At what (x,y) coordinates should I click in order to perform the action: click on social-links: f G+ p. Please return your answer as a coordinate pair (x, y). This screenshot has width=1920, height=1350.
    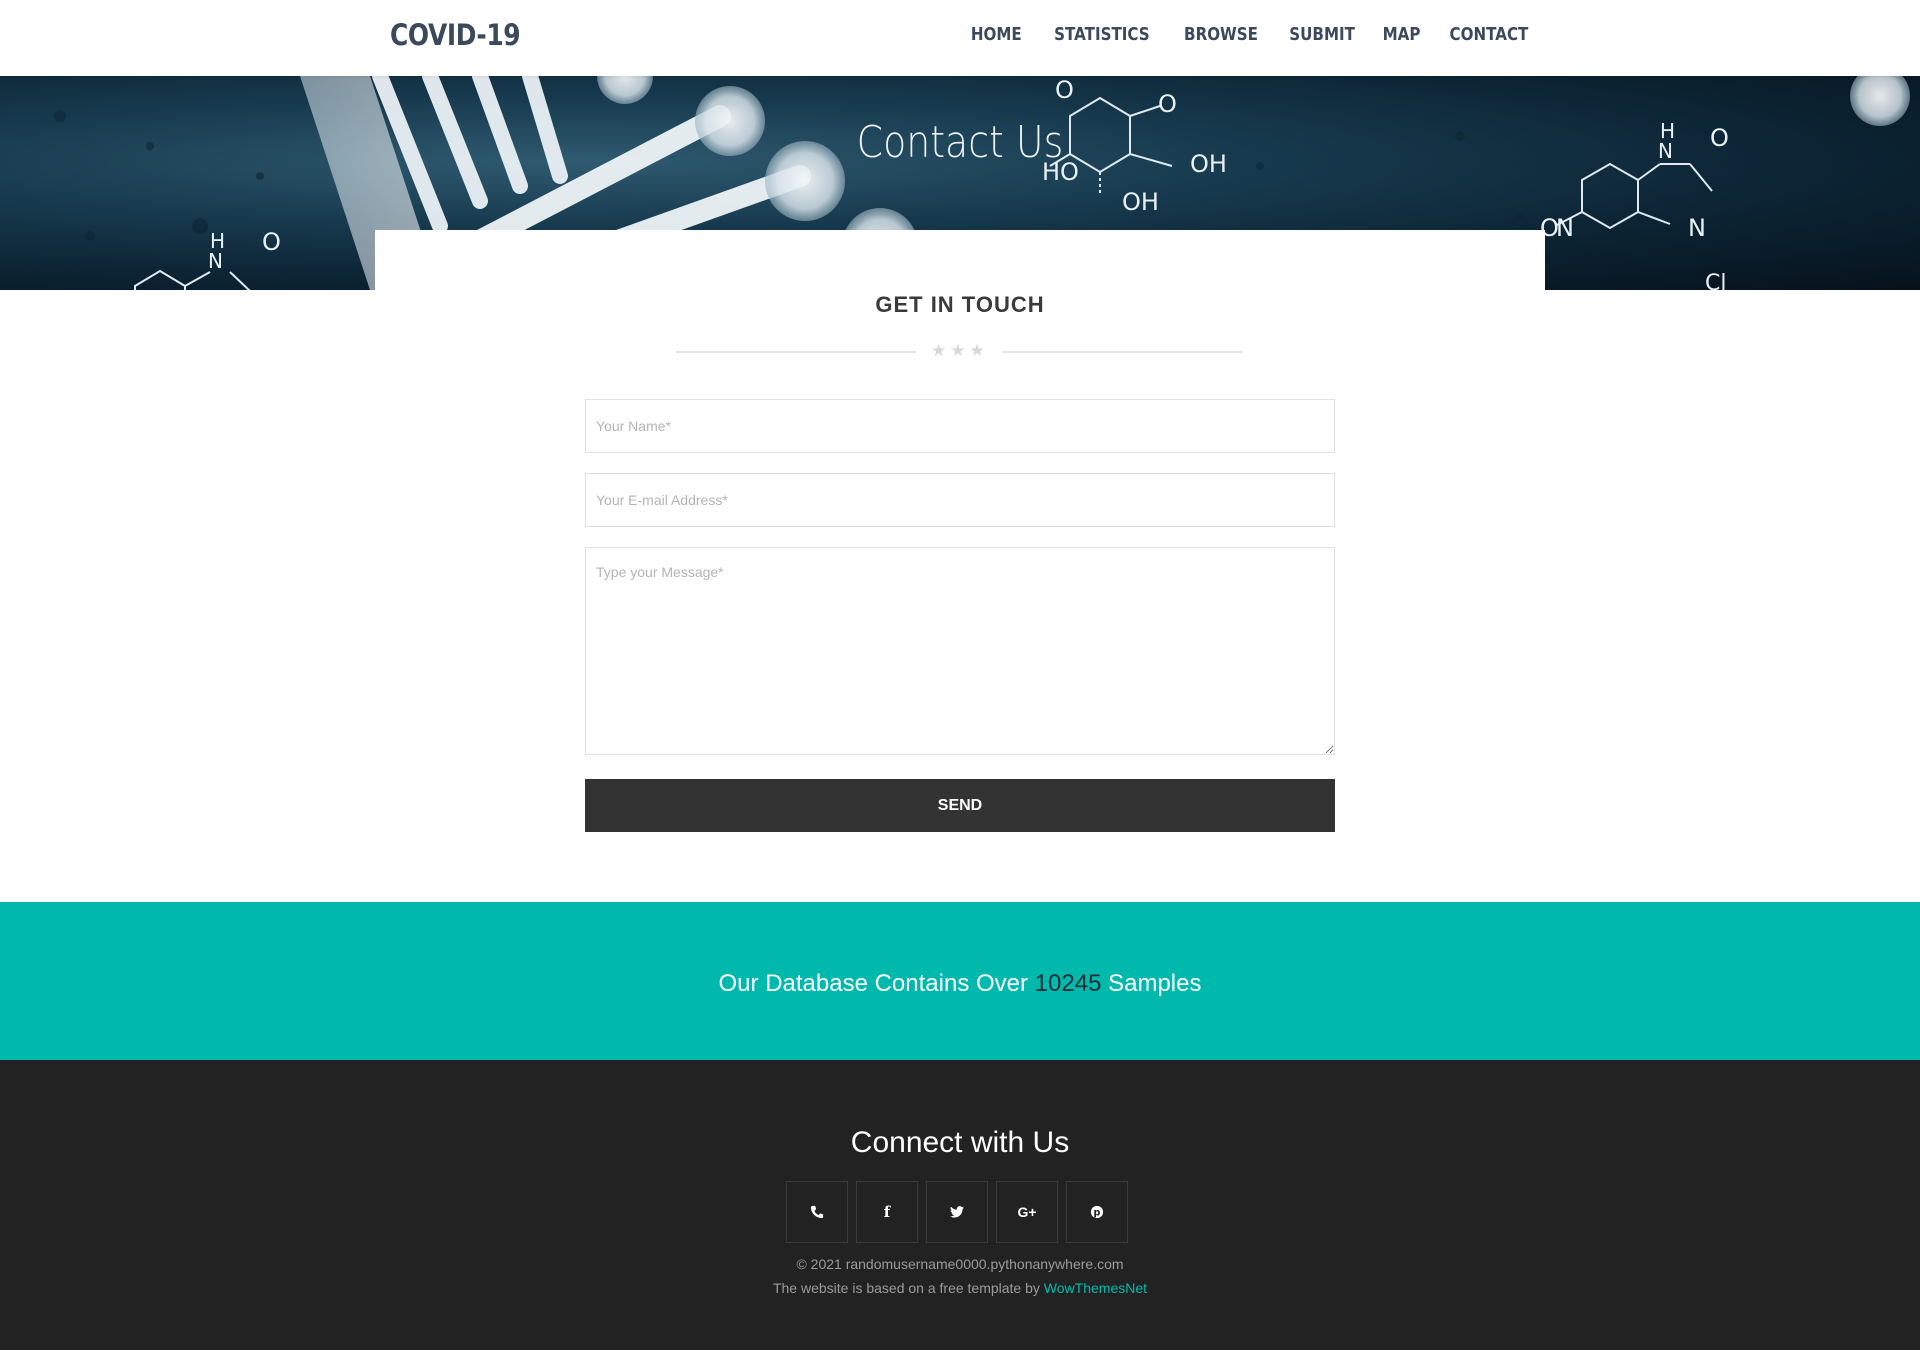
    Looking at the image, I should click on (957, 1212).